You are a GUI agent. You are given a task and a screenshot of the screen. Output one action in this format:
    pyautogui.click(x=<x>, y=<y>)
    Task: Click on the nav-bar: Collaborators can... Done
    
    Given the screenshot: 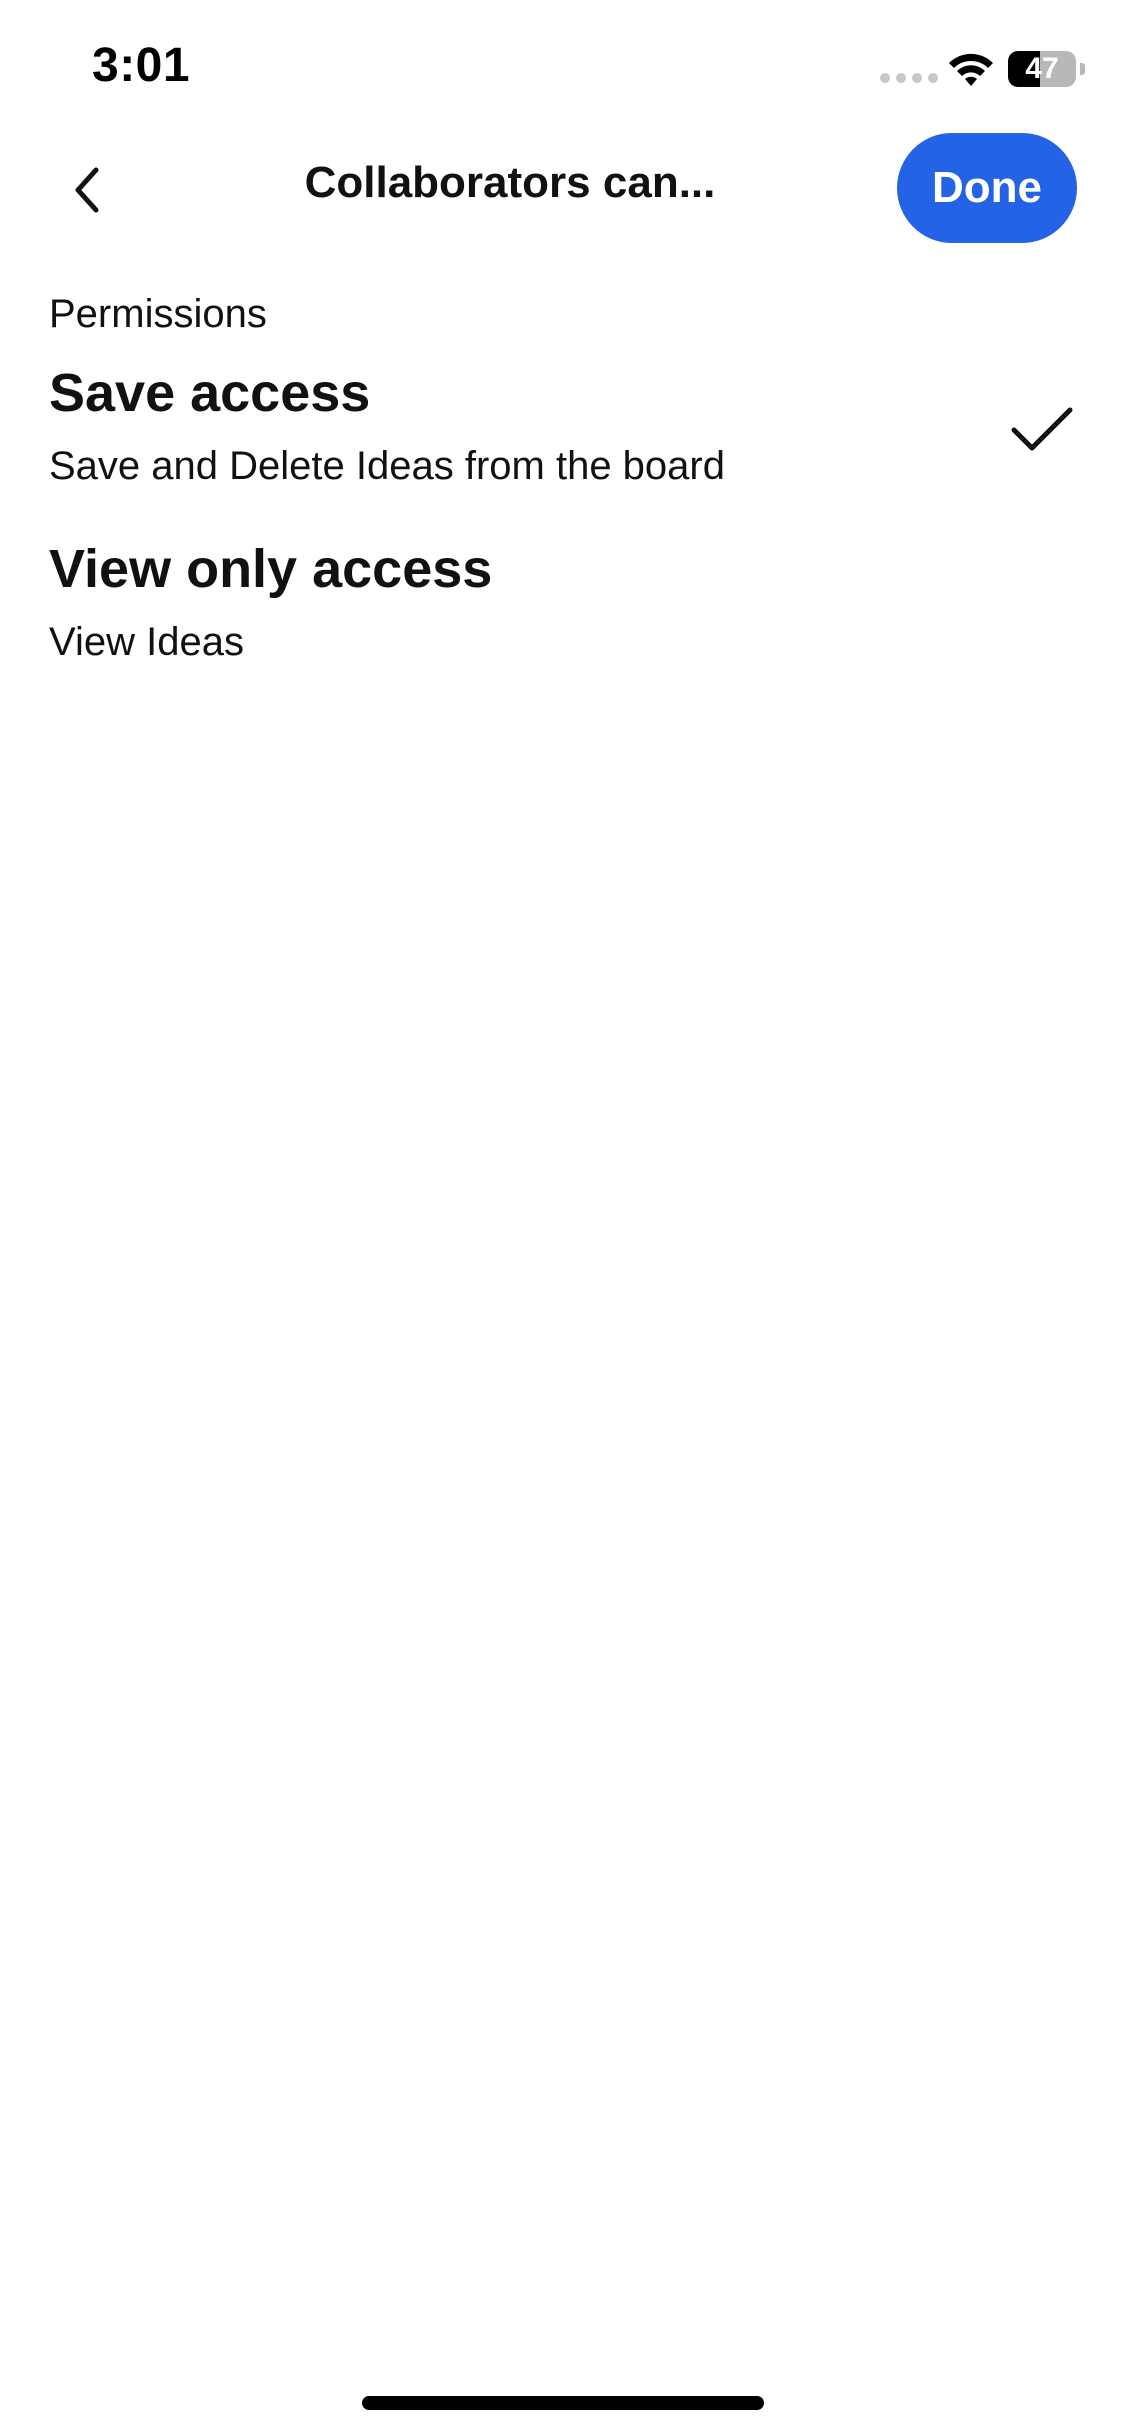 What is the action you would take?
    pyautogui.click(x=562, y=190)
    